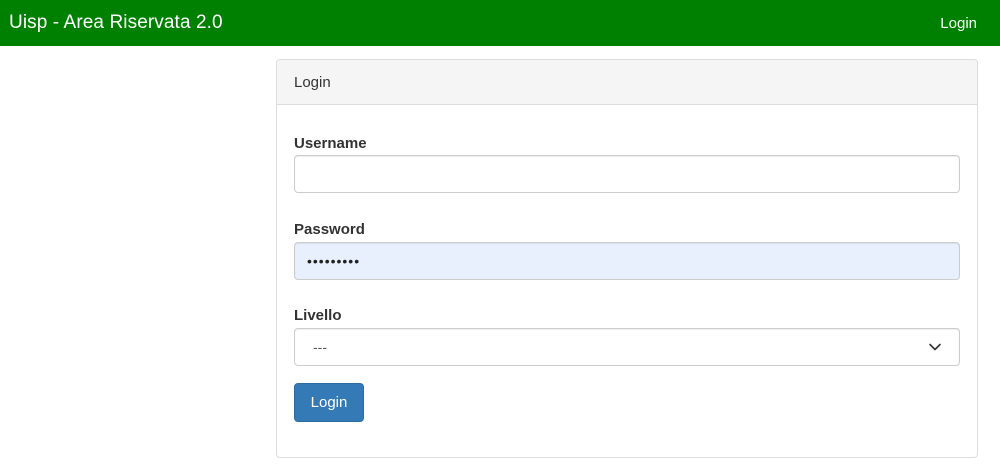 The image size is (1000, 472). Describe the element at coordinates (500, 23) in the screenshot. I see `top-navbar: Uisp - Area Riservata 2.0 Login` at that location.